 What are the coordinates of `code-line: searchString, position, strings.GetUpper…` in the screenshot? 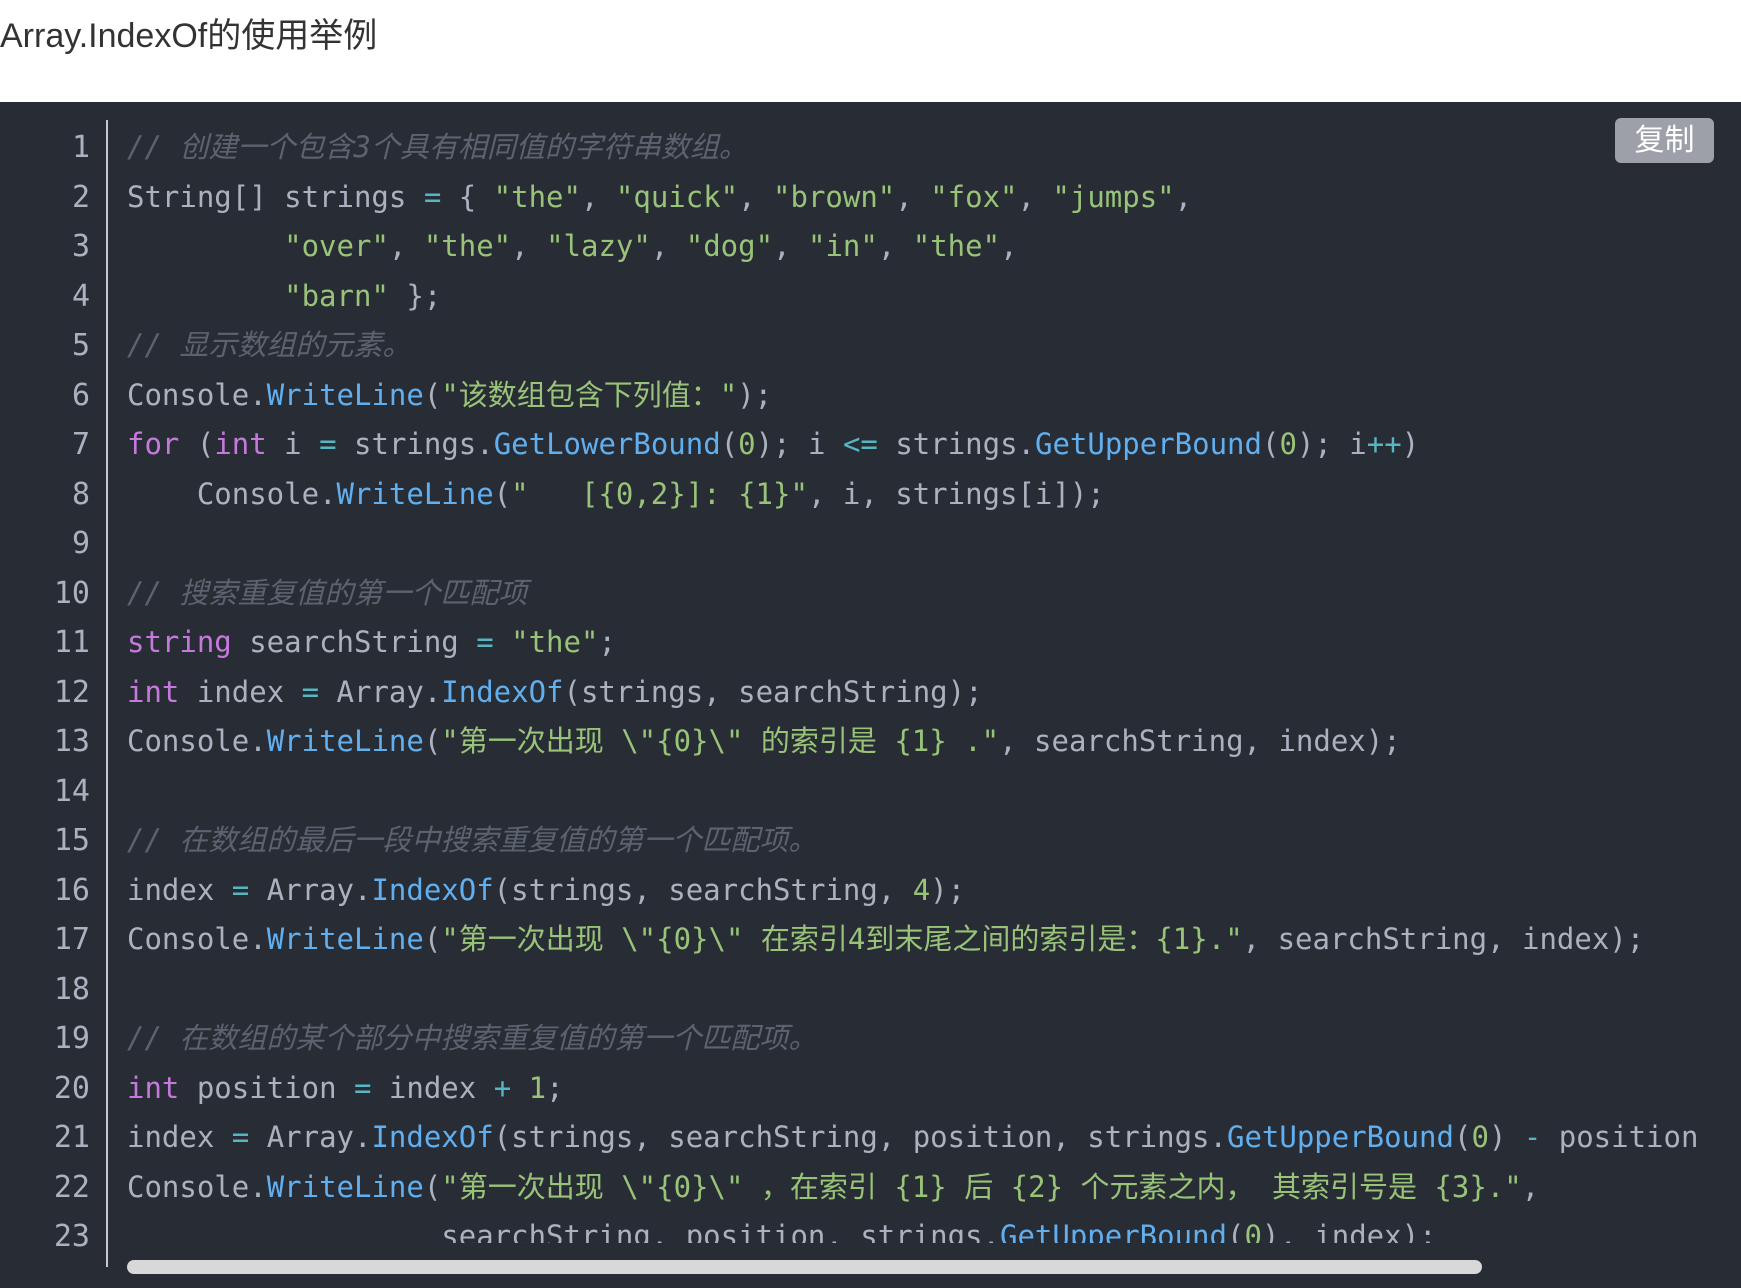 It's located at (934, 1227).